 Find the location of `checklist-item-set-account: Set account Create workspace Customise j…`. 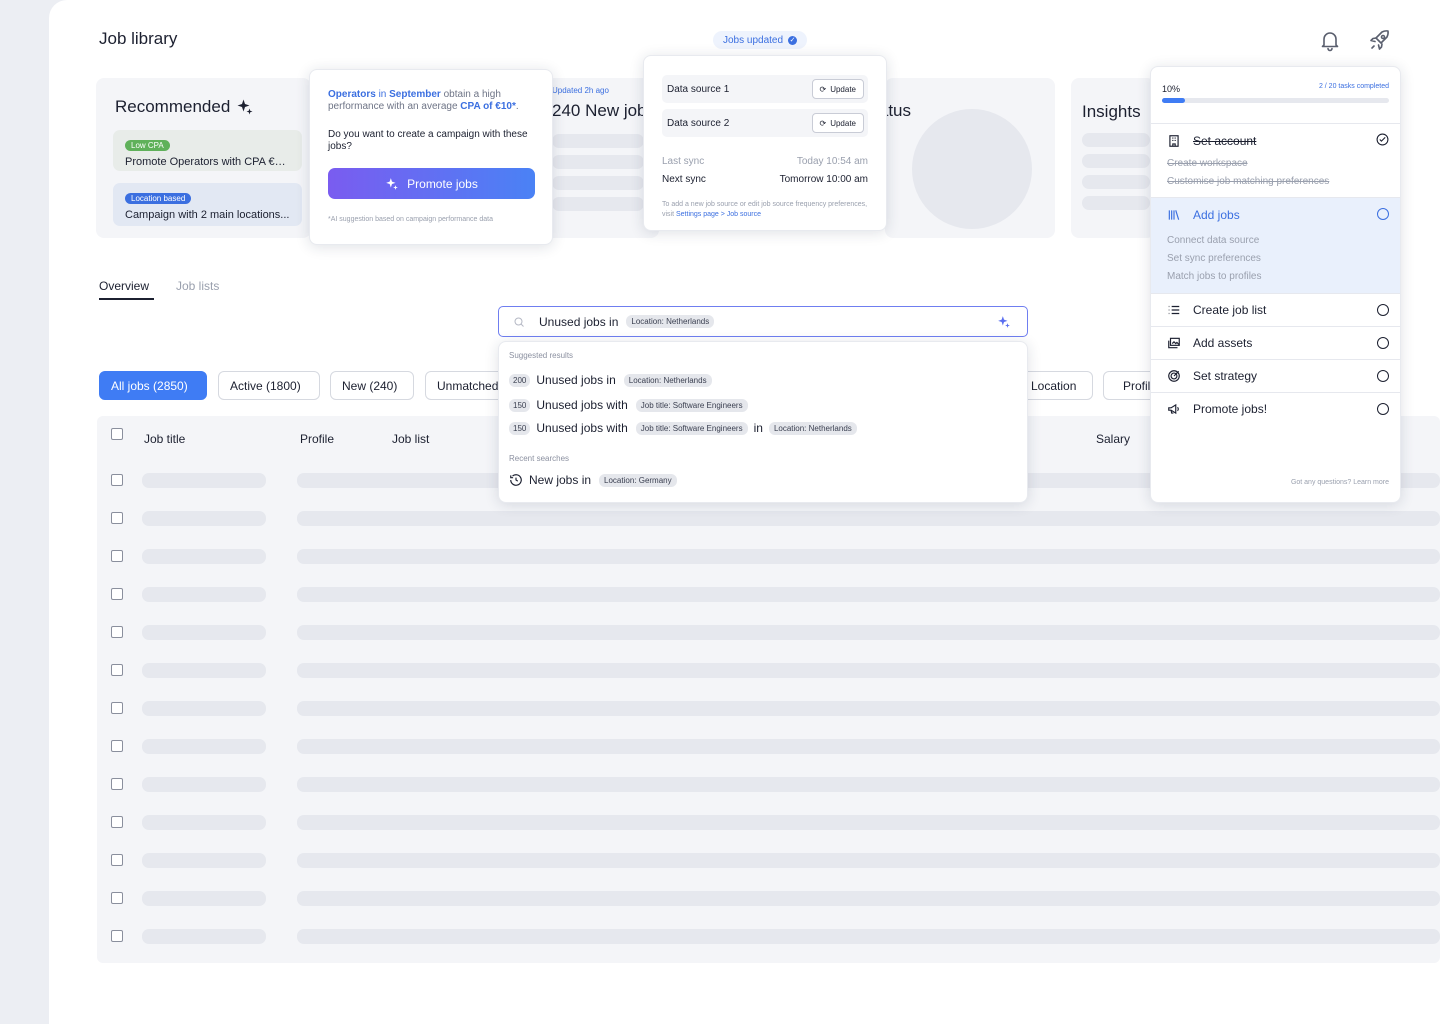

checklist-item-set-account: Set account Create workspace Customise j… is located at coordinates (1275, 160).